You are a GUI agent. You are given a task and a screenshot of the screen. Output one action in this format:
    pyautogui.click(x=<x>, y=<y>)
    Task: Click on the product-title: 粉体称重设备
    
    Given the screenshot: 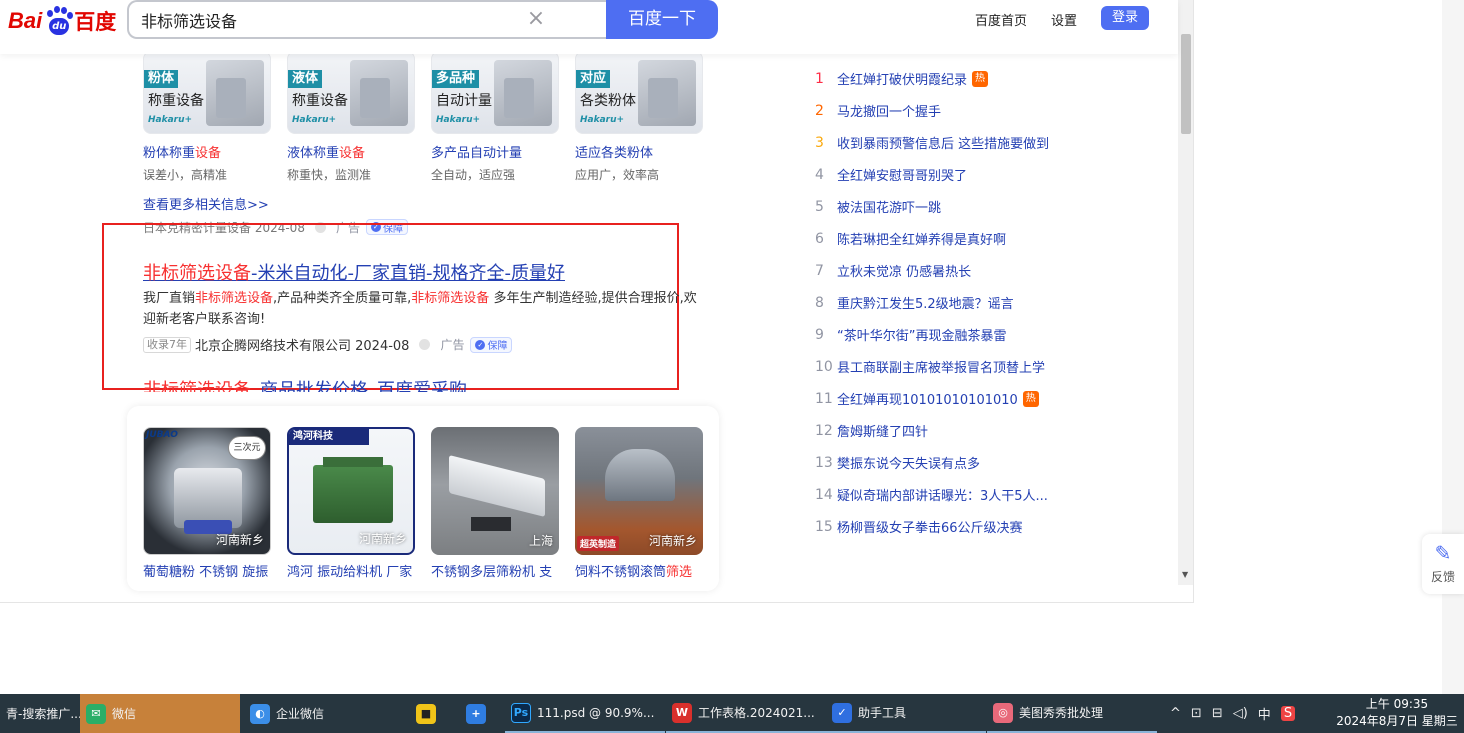 What is the action you would take?
    pyautogui.click(x=207, y=151)
    